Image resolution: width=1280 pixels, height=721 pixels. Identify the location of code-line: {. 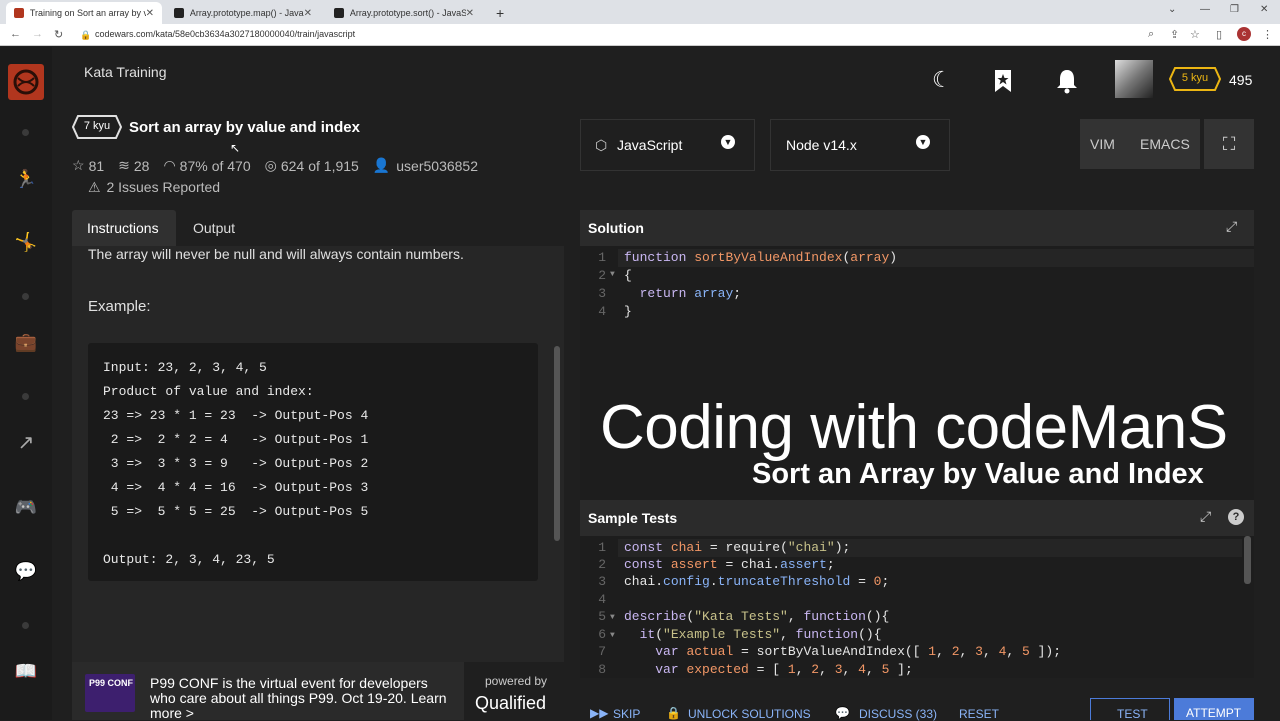
(628, 275).